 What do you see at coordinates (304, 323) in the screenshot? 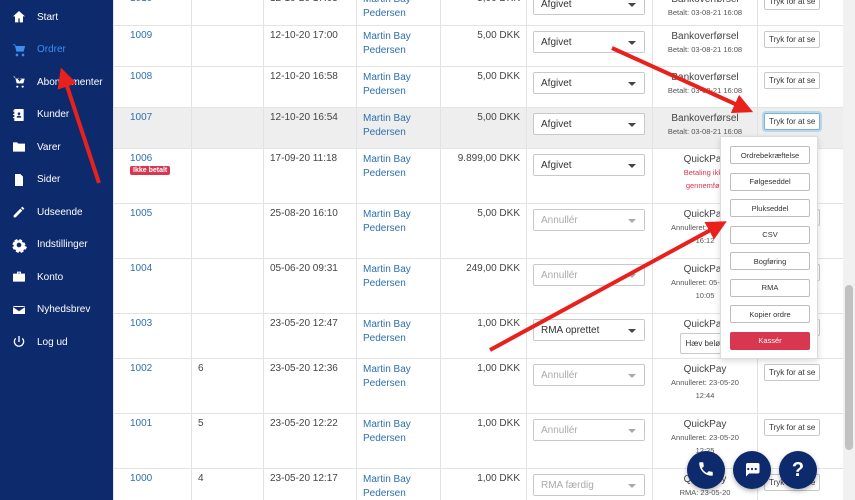
I see `order-date: 23-05-20 12:47` at bounding box center [304, 323].